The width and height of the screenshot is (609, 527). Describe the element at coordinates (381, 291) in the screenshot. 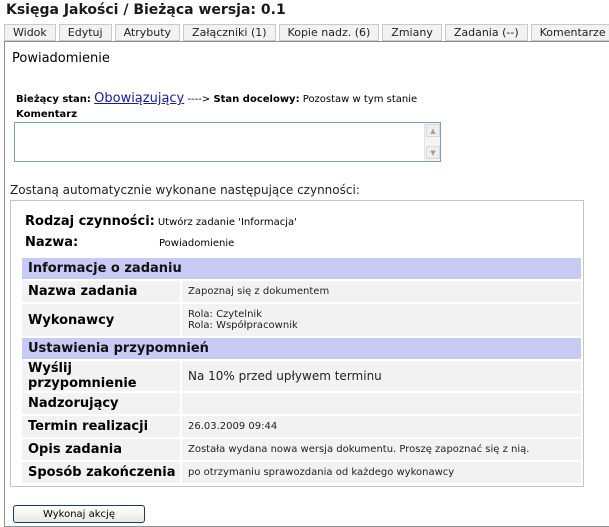

I see `task-name-value: Zapoznaj się z dokumentem` at that location.